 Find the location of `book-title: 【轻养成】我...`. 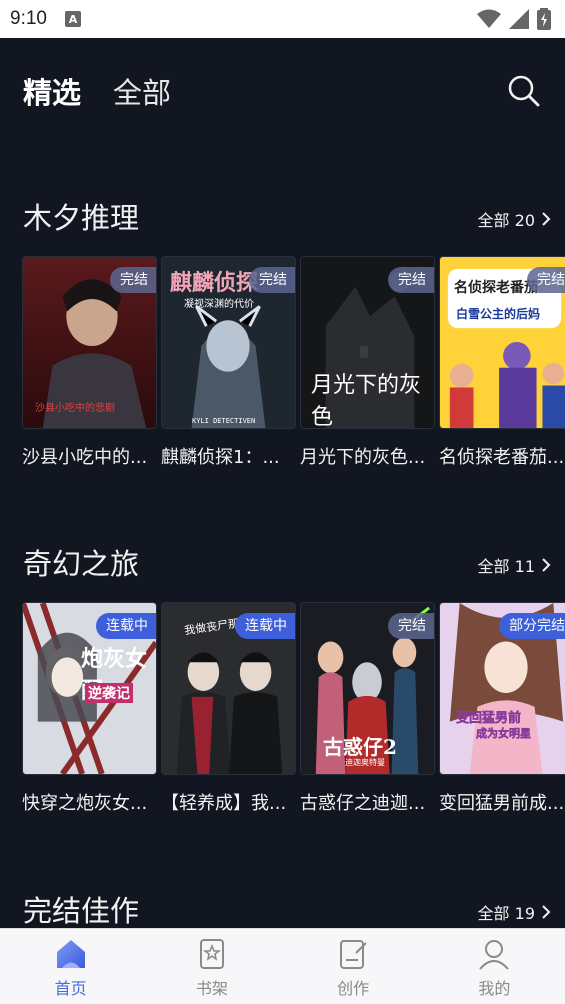

book-title: 【轻养成】我... is located at coordinates (224, 803).